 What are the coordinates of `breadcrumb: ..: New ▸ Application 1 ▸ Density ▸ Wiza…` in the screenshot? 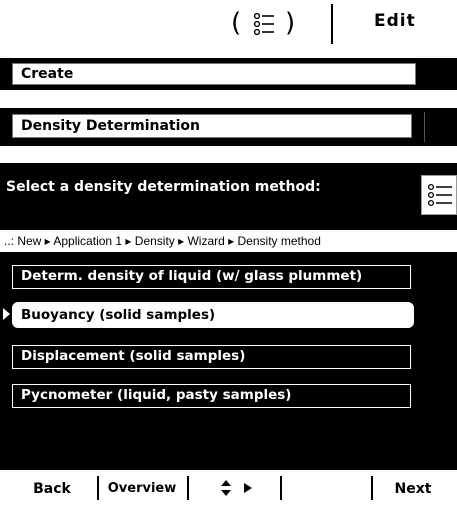 It's located at (228, 241).